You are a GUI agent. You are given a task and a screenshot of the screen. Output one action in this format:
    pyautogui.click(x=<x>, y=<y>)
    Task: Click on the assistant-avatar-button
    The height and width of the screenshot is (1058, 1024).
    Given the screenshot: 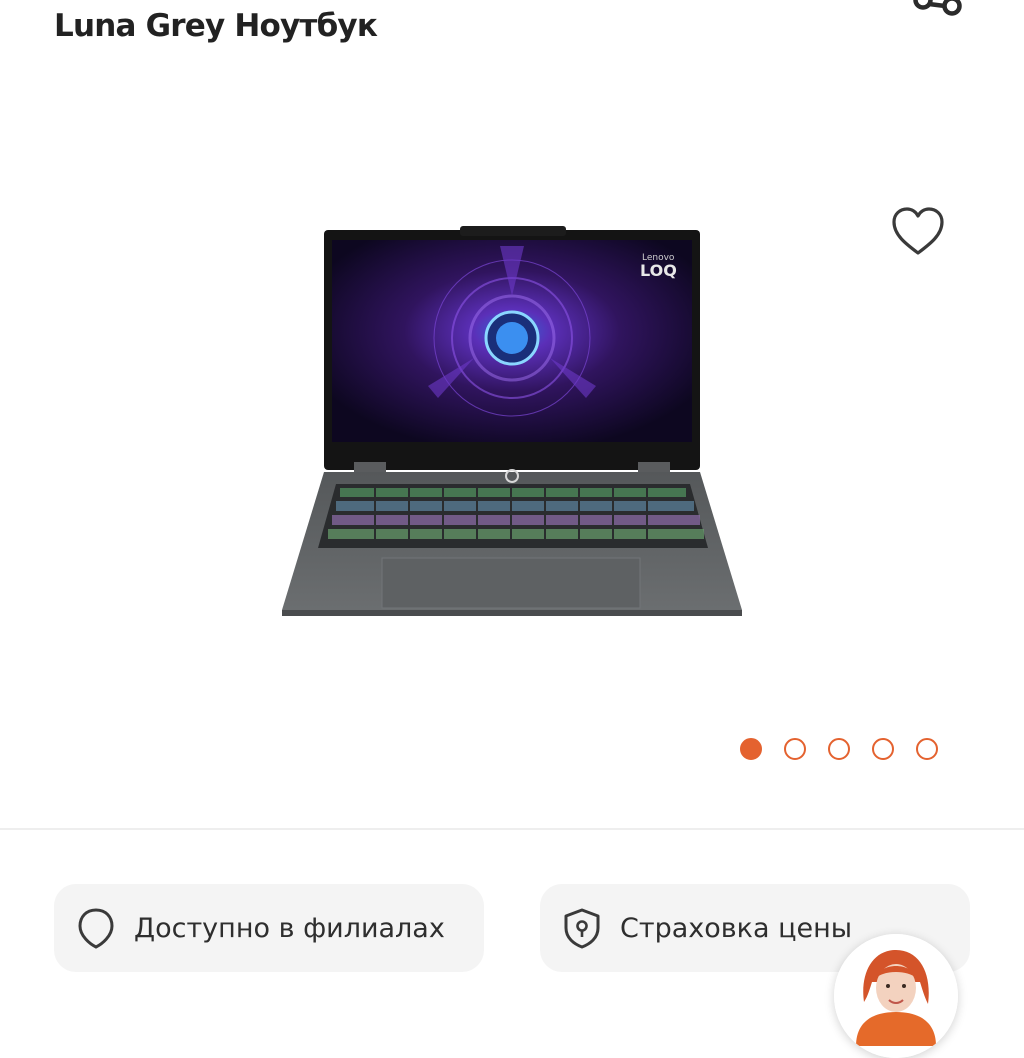 What is the action you would take?
    pyautogui.click(x=896, y=996)
    